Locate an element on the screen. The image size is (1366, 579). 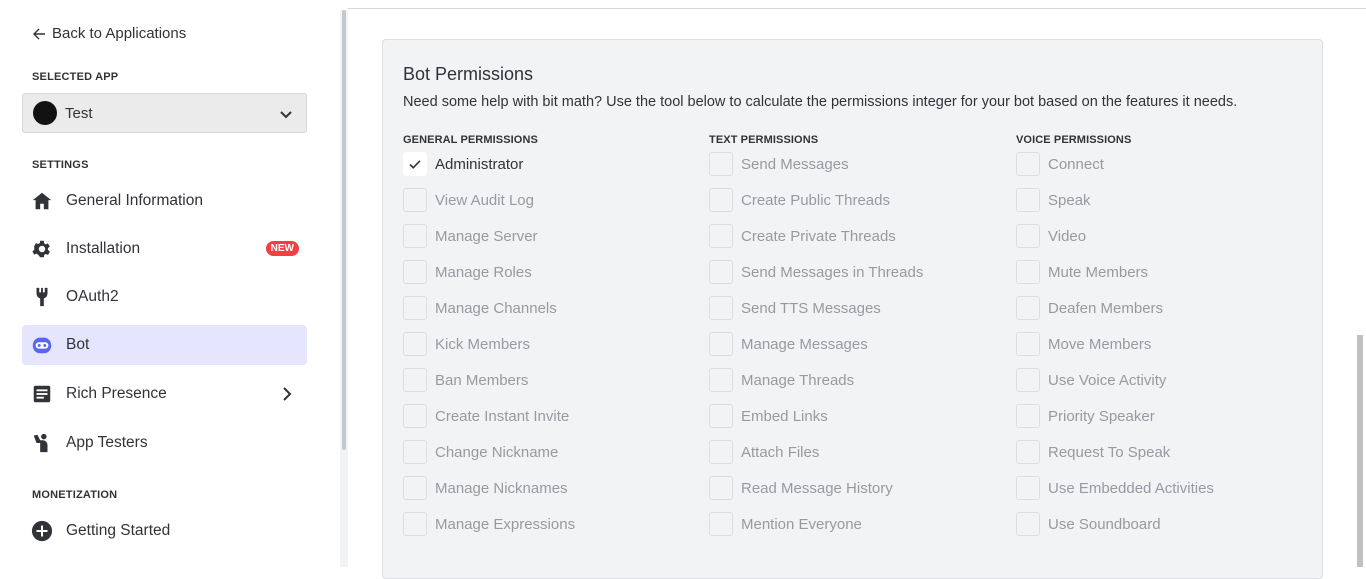
permission-row: Create Public Threads is located at coordinates (816, 200).